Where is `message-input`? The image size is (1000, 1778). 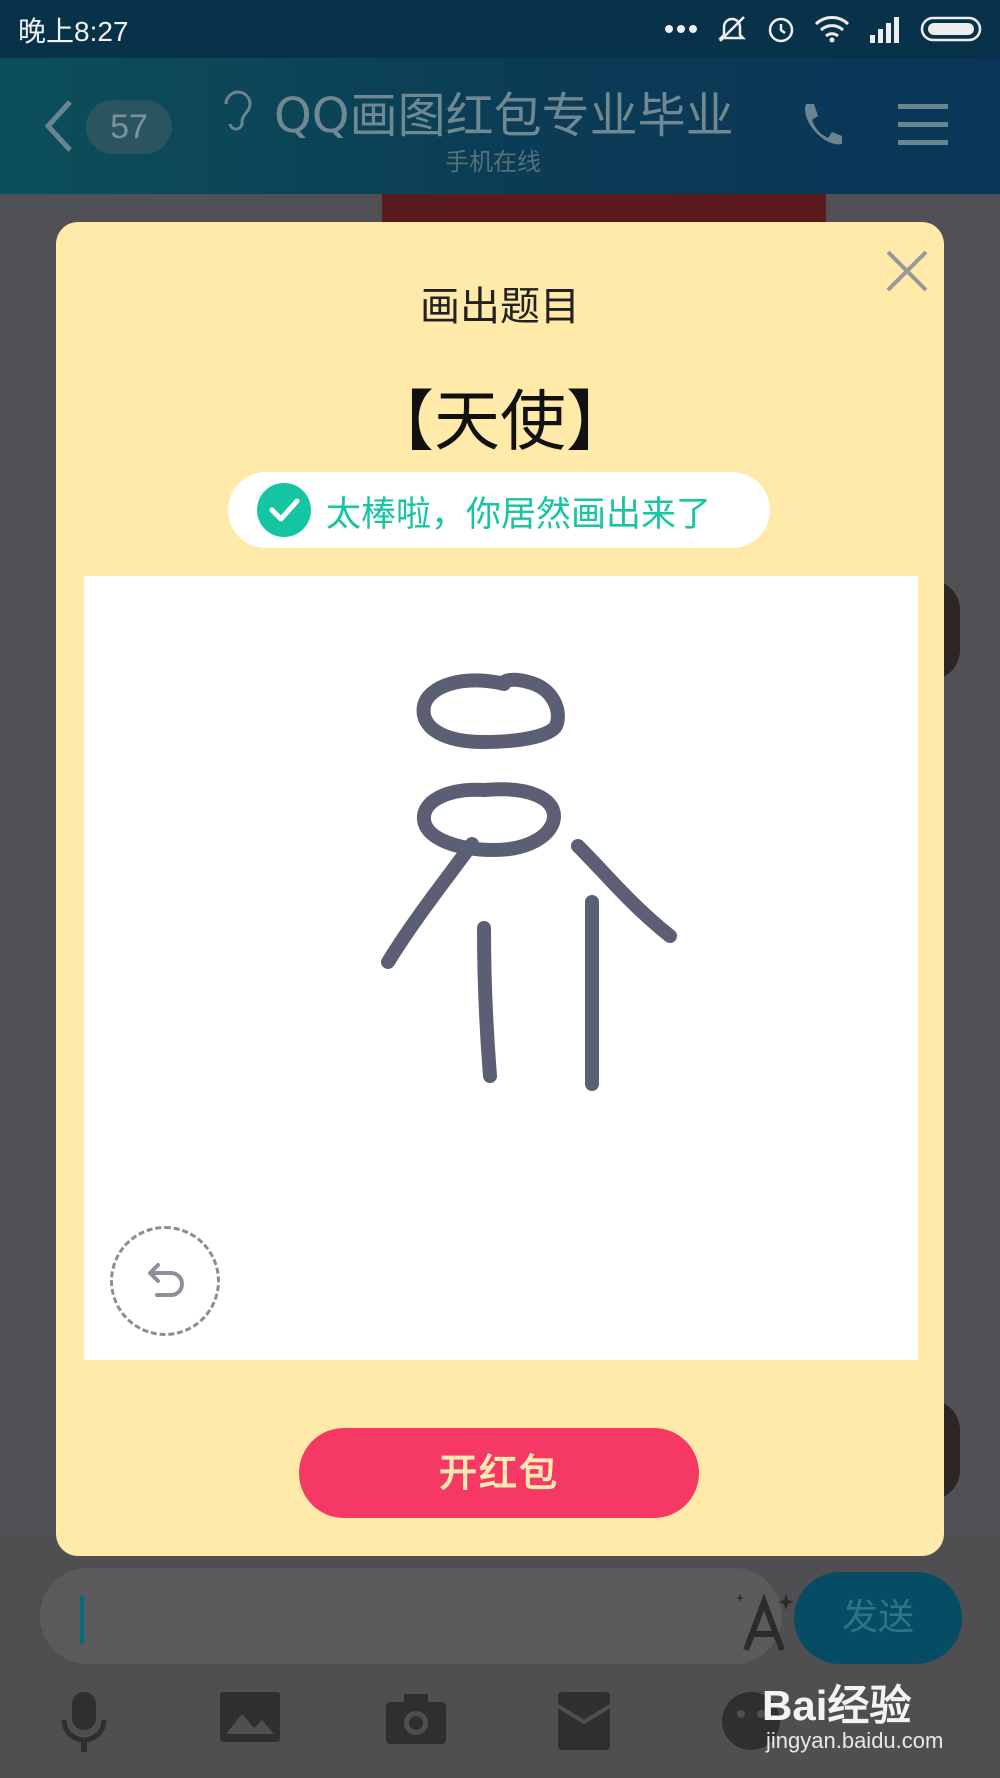
message-input is located at coordinates (417, 1616).